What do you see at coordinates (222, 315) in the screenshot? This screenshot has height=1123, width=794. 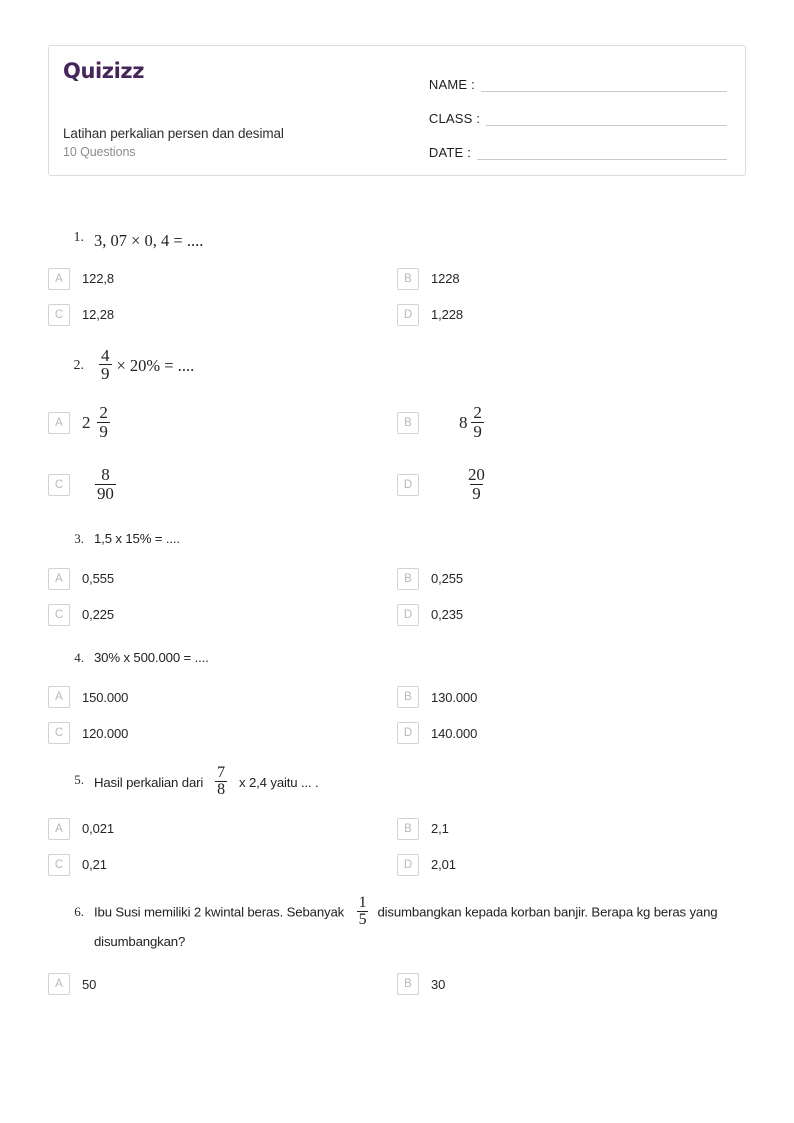 I see `option-c: C 12,28` at bounding box center [222, 315].